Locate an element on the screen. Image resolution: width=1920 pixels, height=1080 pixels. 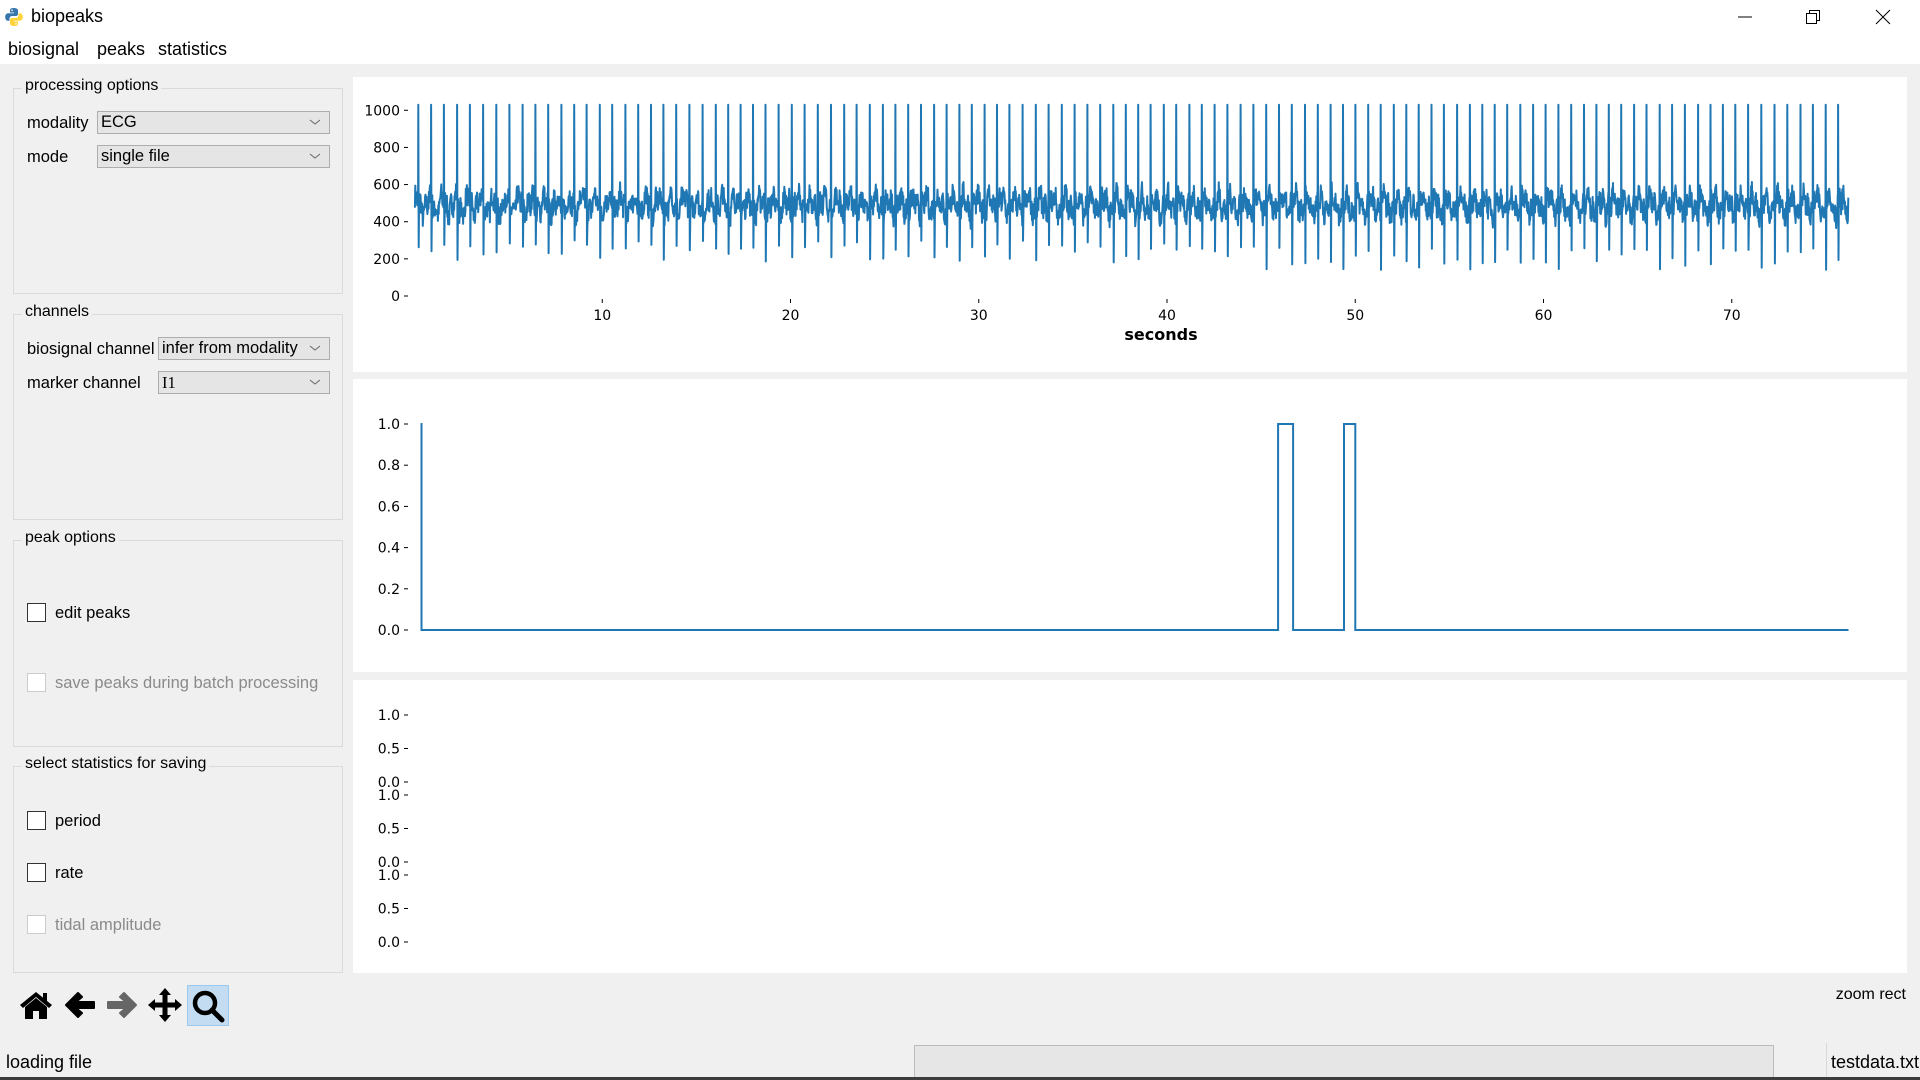
y-tick-label: 0.8 is located at coordinates (389, 466).